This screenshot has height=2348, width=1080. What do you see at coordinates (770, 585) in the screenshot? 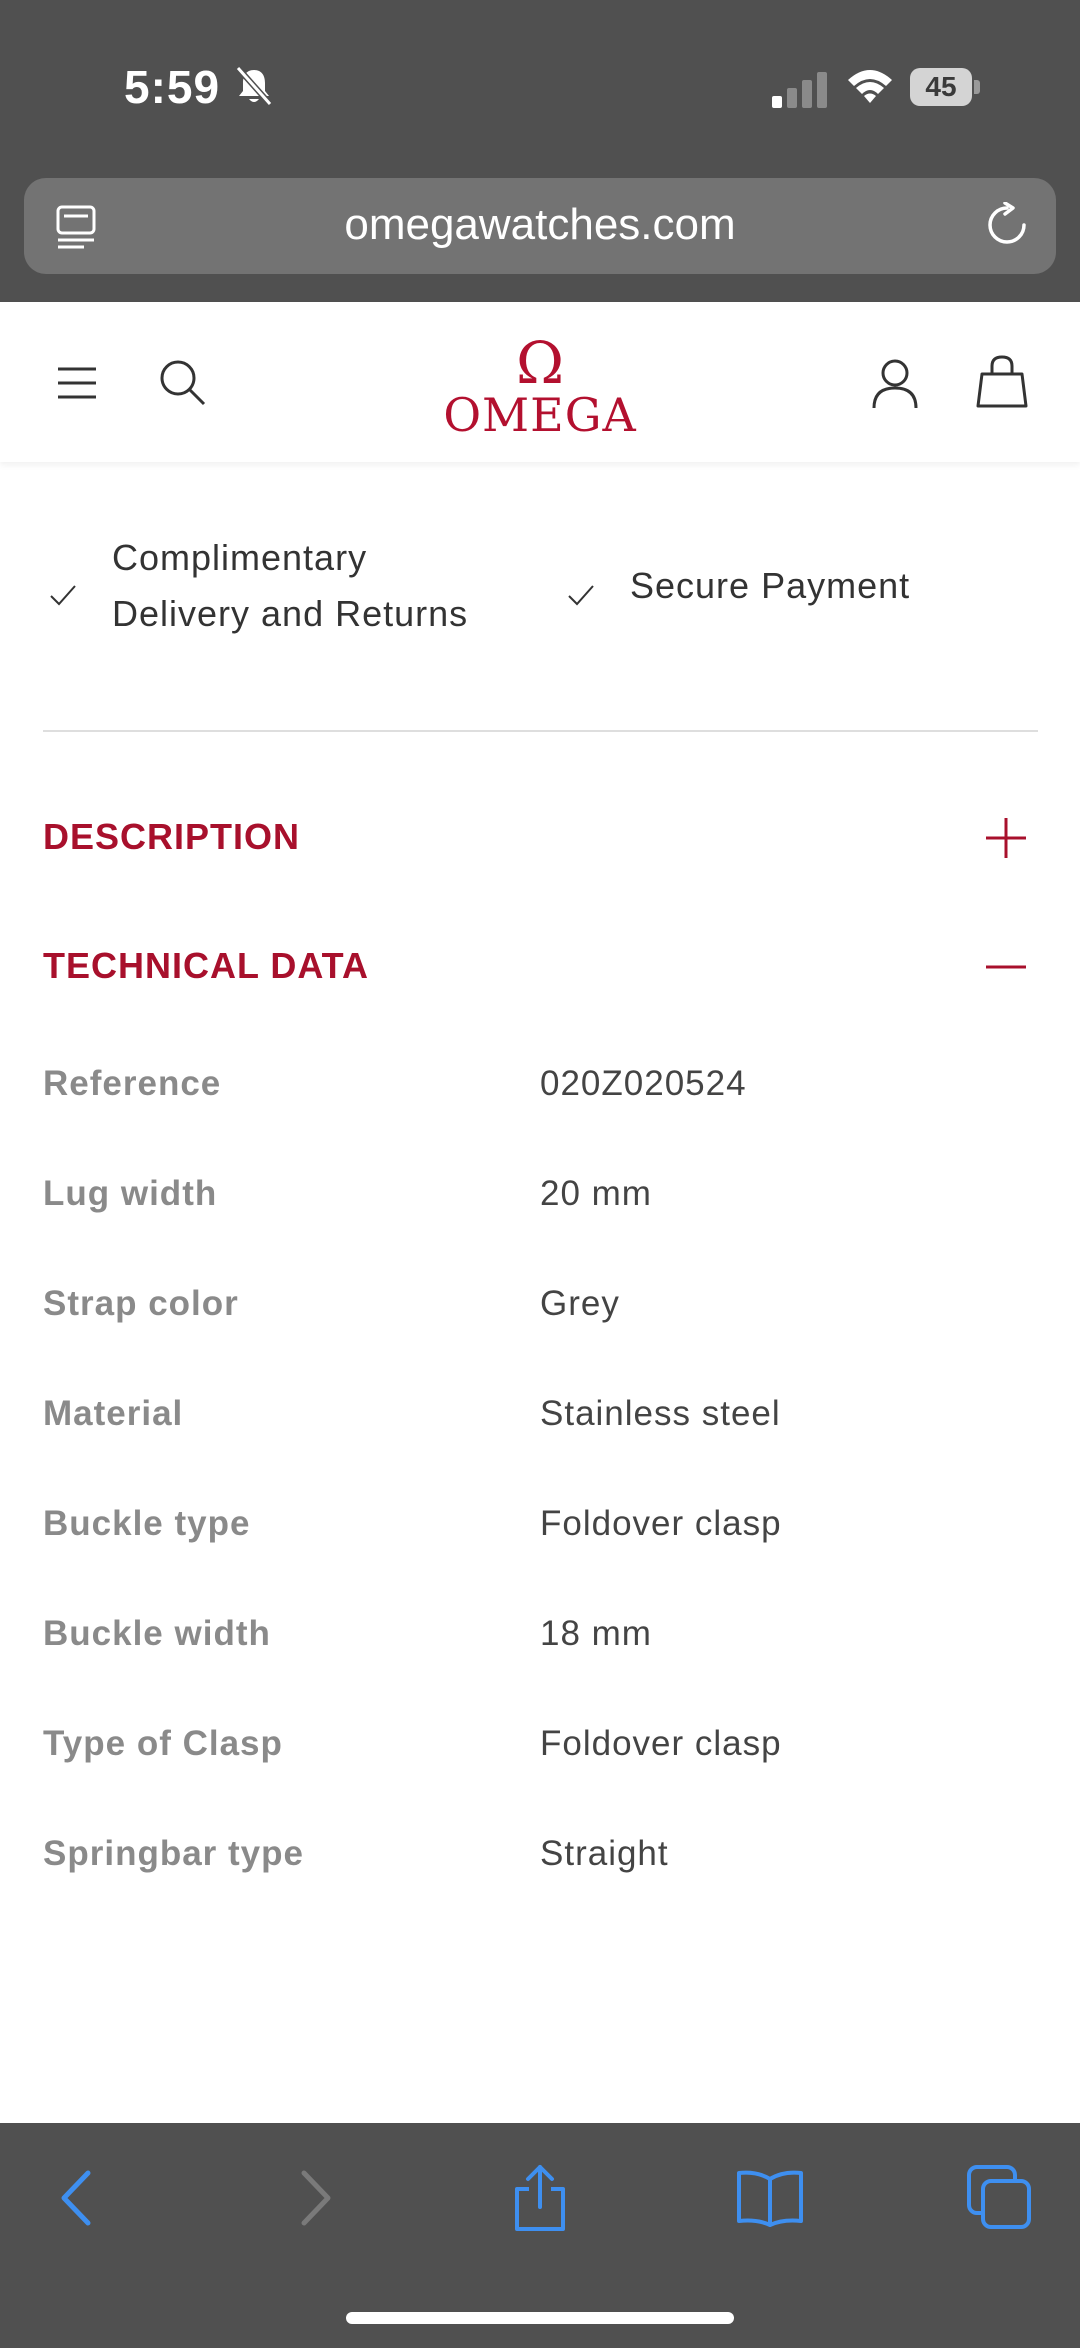
I see `benefit-secure-payment: Secure Payment` at bounding box center [770, 585].